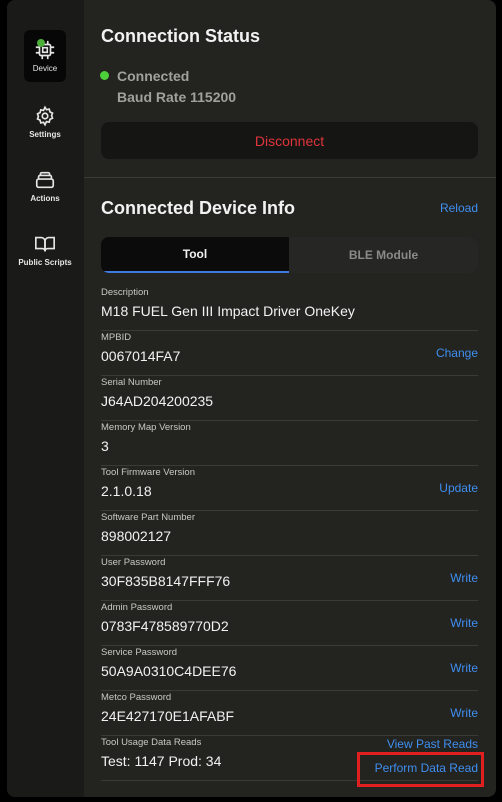  I want to click on field-service-password: Service Password 50A9A0310C4DEE76 Write, so click(289, 668).